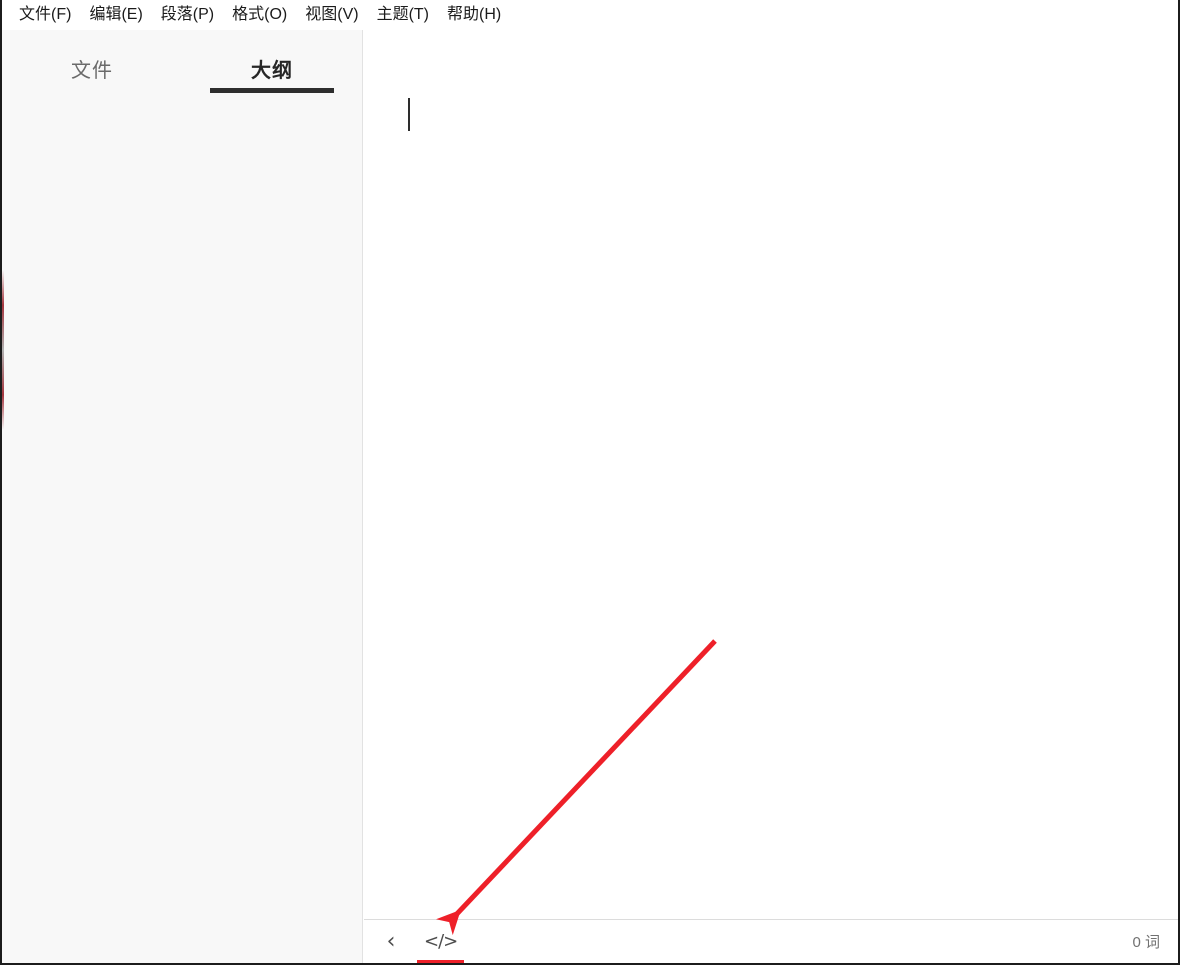  I want to click on sidebar-tab-outline: 大纲, so click(272, 56).